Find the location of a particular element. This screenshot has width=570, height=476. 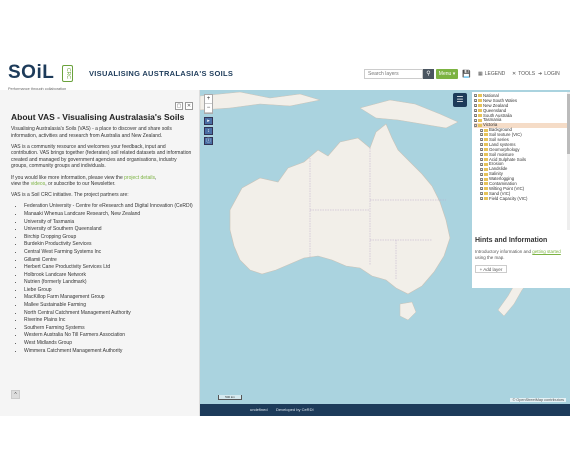

partner-item: Birchip Cropping Group is located at coordinates (108, 238).